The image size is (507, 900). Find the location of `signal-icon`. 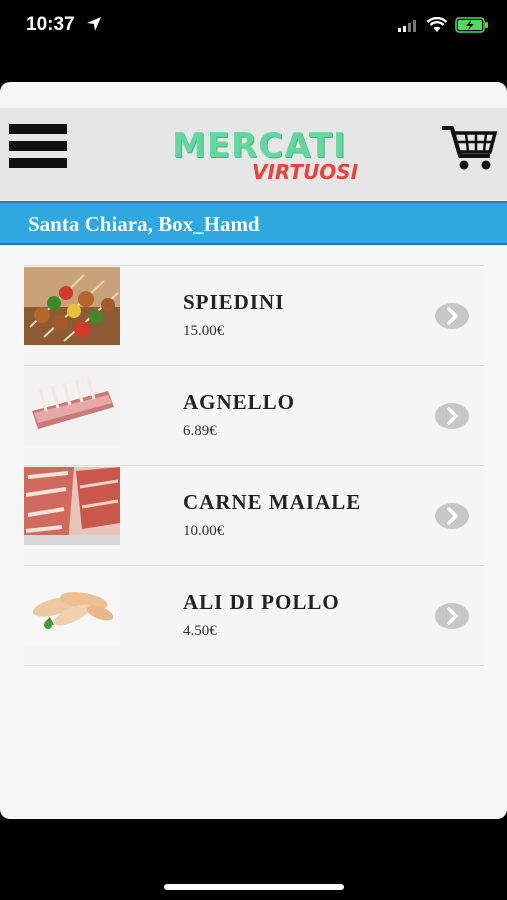

signal-icon is located at coordinates (407, 26).